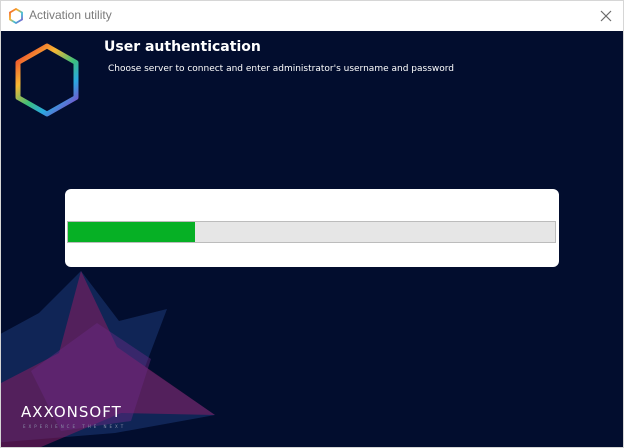 The image size is (624, 448). I want to click on close-icon, so click(606, 16).